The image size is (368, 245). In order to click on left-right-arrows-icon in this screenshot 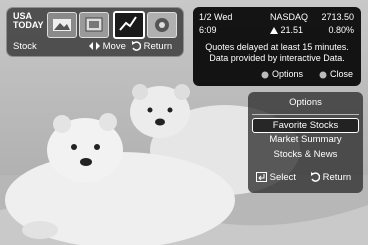, I will do `click(94, 46)`.